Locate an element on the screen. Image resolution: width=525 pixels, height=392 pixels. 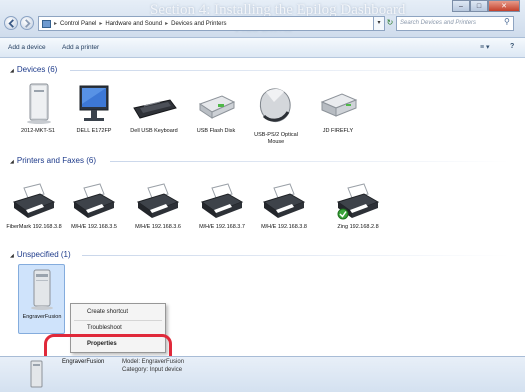
device-label: USB-PS/2 Optical Mouse is located at coordinates (276, 138).